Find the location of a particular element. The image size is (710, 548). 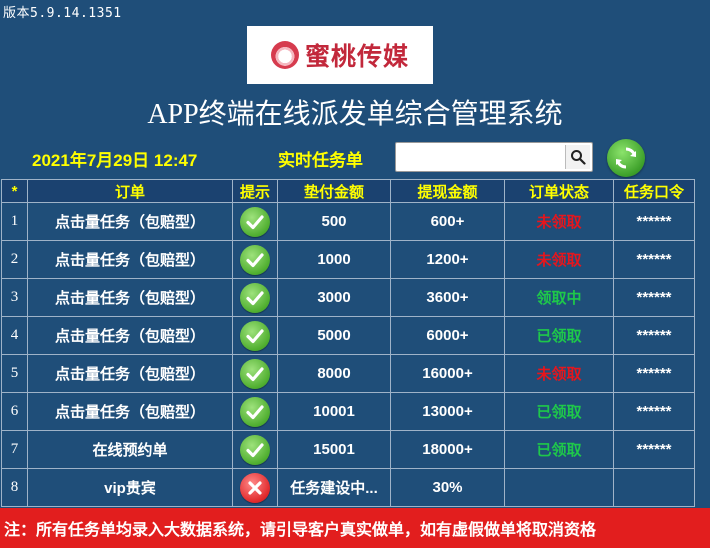

page-title: APP终端在线派发单综合管理系统 is located at coordinates (355, 114).